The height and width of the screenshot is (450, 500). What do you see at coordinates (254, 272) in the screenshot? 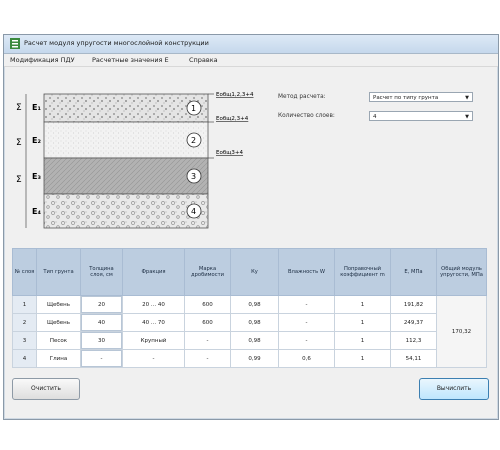
I see `col-header-ky: Ку` at bounding box center [254, 272].